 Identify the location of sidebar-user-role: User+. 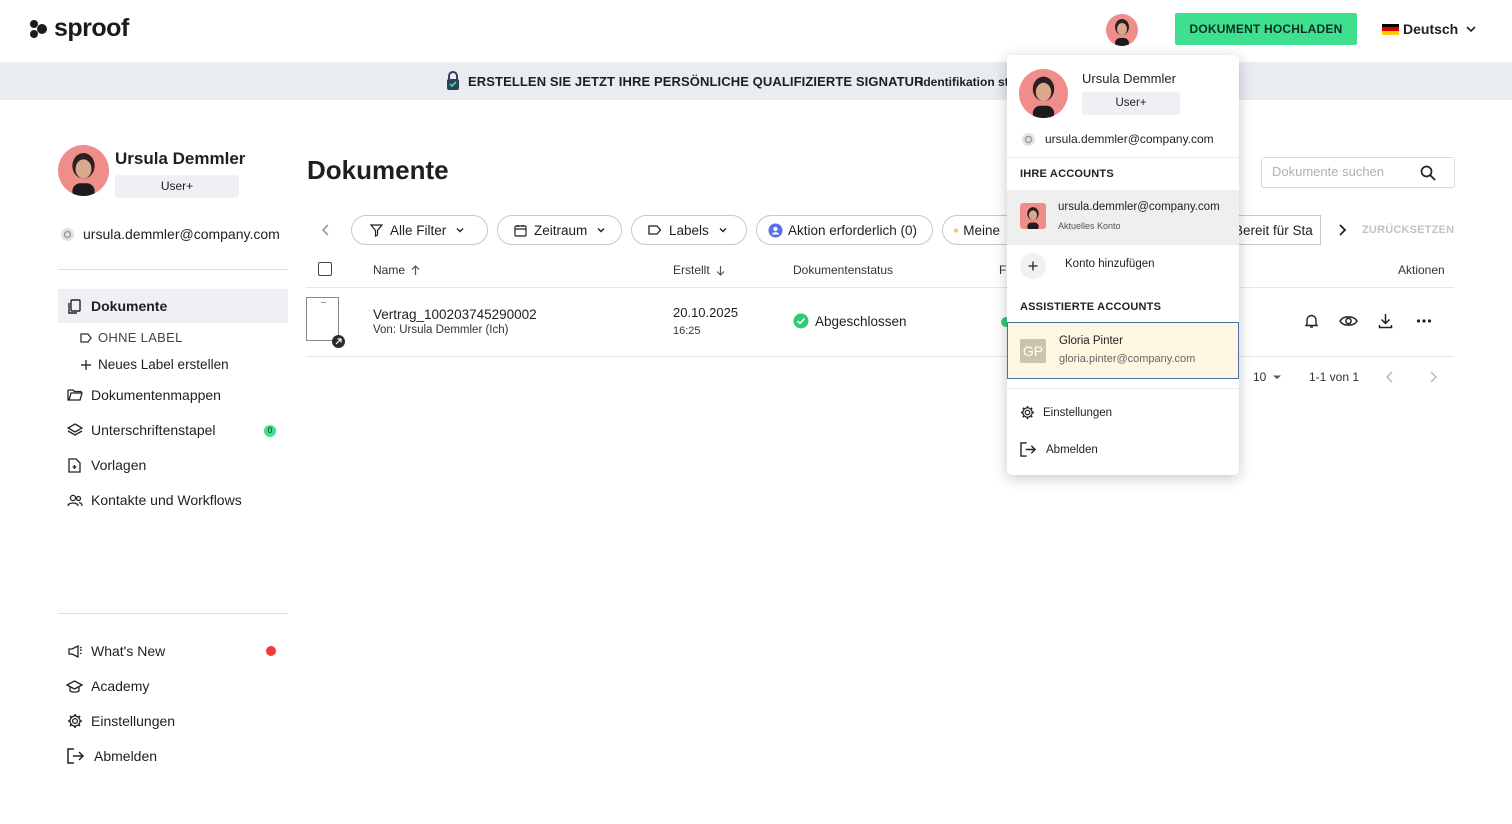
(177, 186).